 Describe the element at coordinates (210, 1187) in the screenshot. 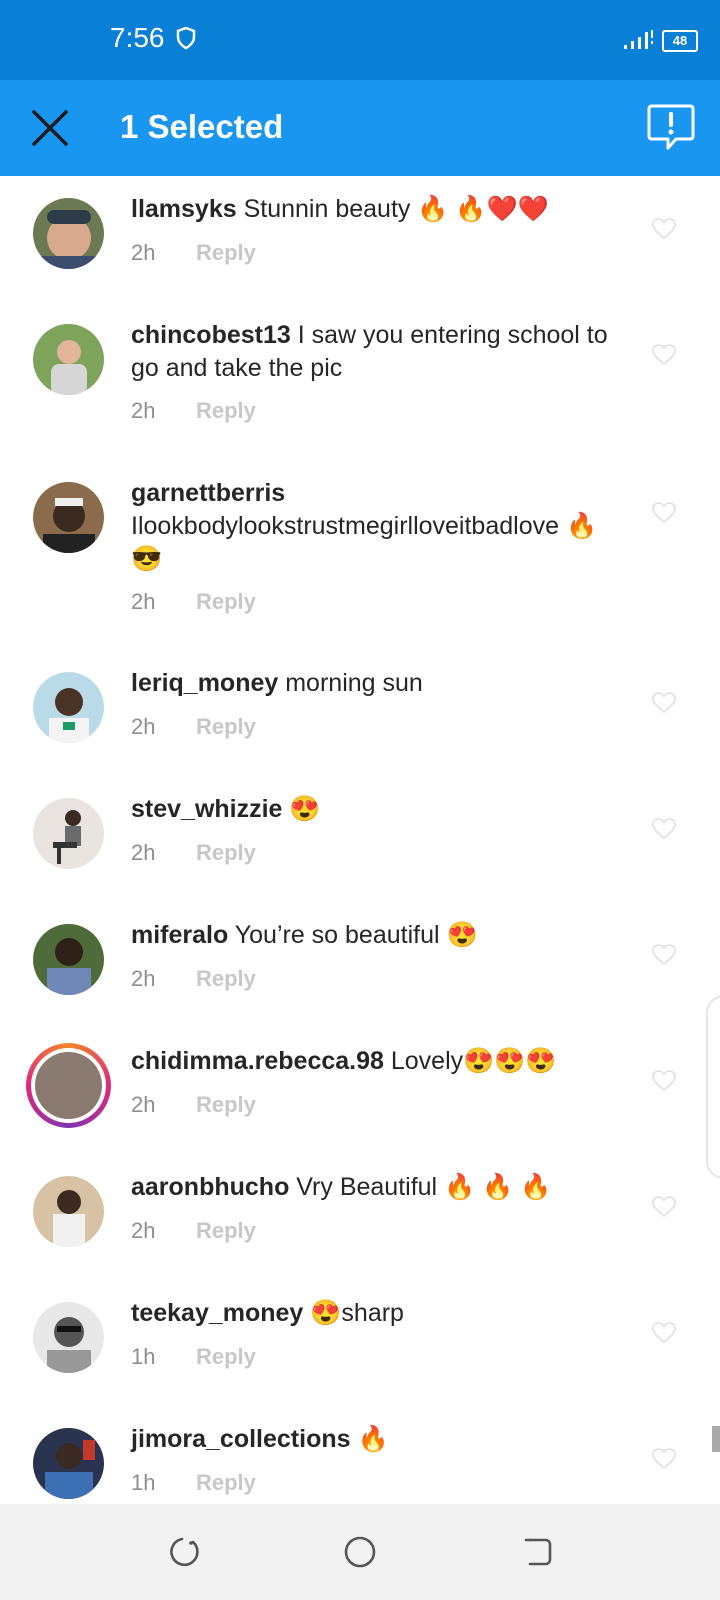

I see `comment-username: aaronbhucho` at that location.